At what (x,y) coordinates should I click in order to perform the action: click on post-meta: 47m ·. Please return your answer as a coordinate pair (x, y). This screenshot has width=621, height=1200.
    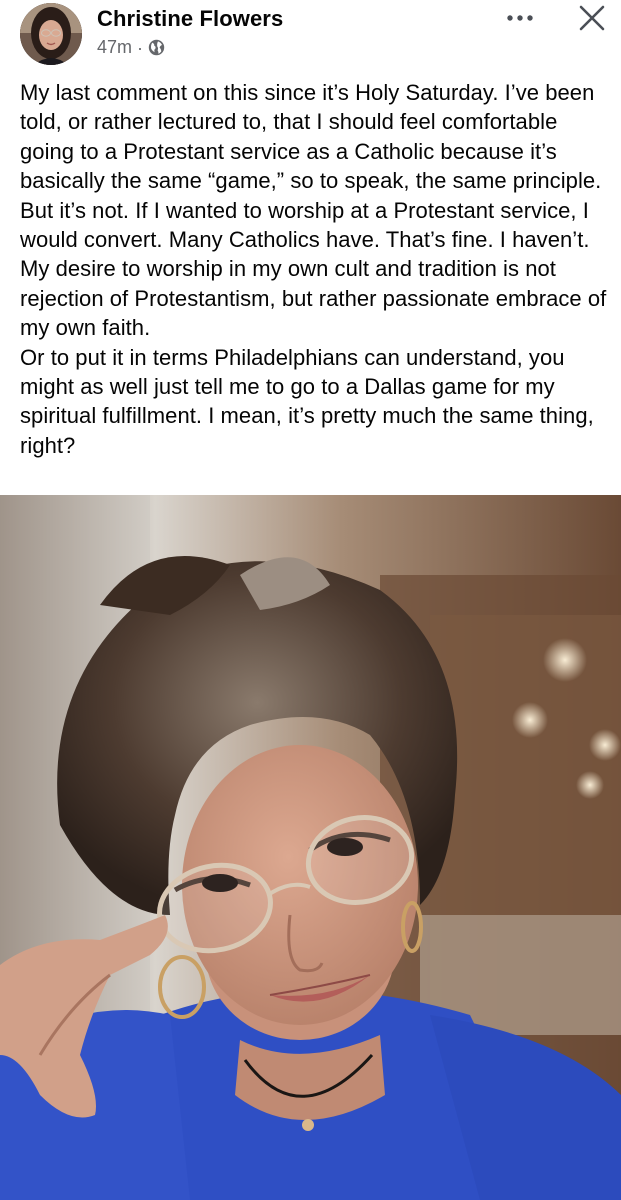
    Looking at the image, I should click on (131, 47).